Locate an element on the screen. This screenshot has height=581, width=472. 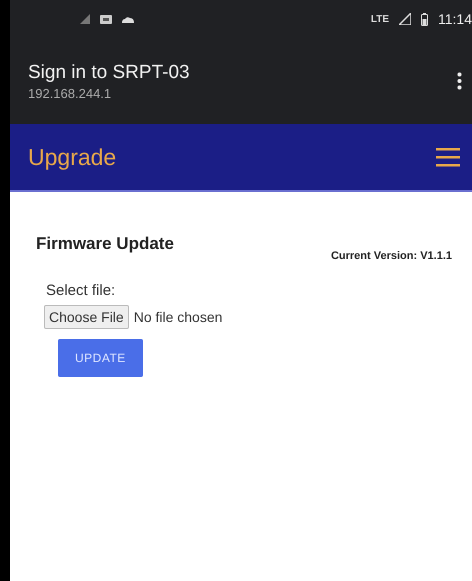
network-type: LTE is located at coordinates (379, 19).